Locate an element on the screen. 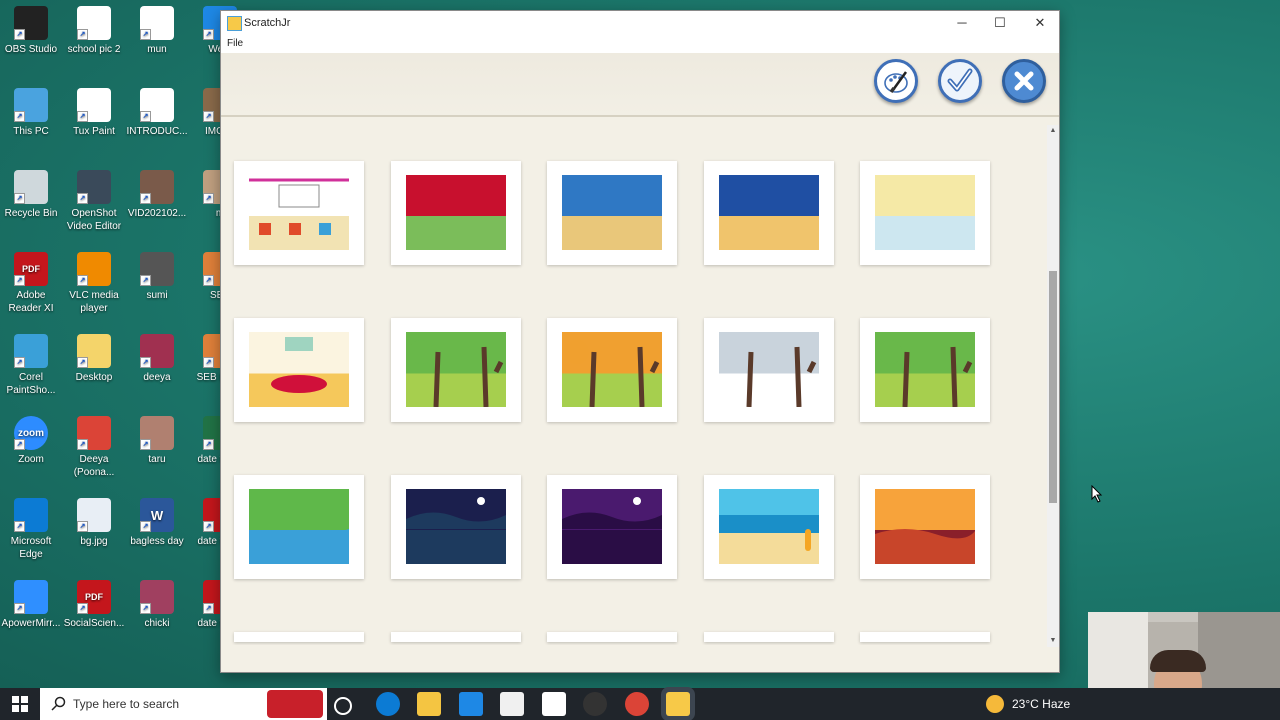  taskbar-search-box: Type here to search is located at coordinates (183, 704).